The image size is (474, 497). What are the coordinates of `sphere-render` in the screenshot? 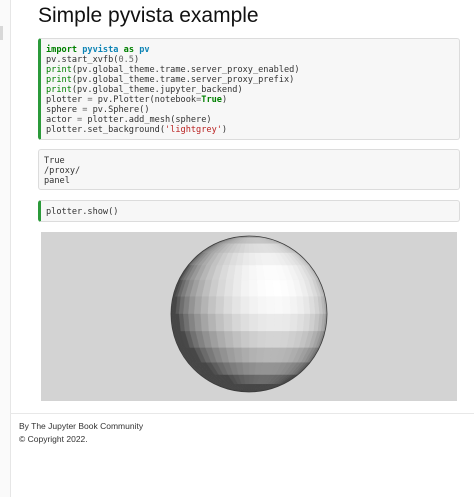 It's located at (249, 314).